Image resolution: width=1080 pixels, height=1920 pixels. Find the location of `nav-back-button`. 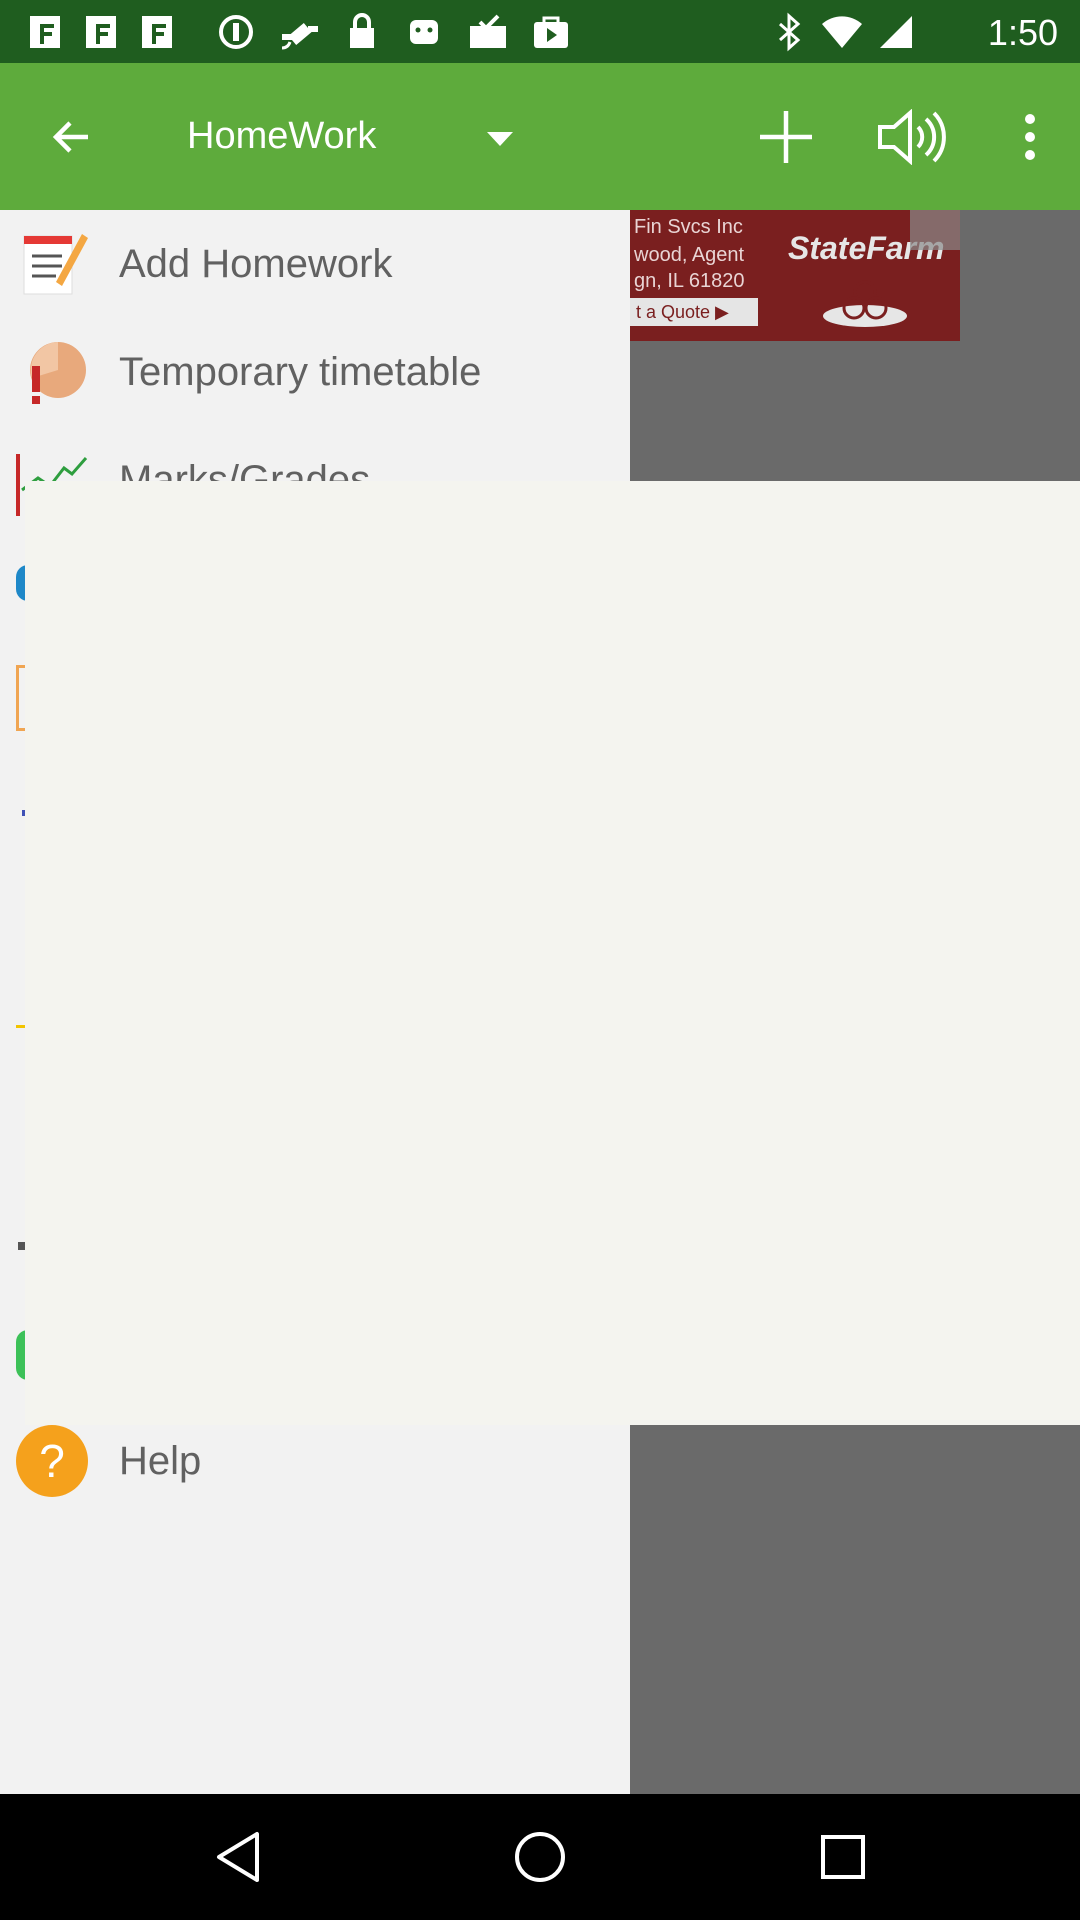

nav-back-button is located at coordinates (238, 1857).